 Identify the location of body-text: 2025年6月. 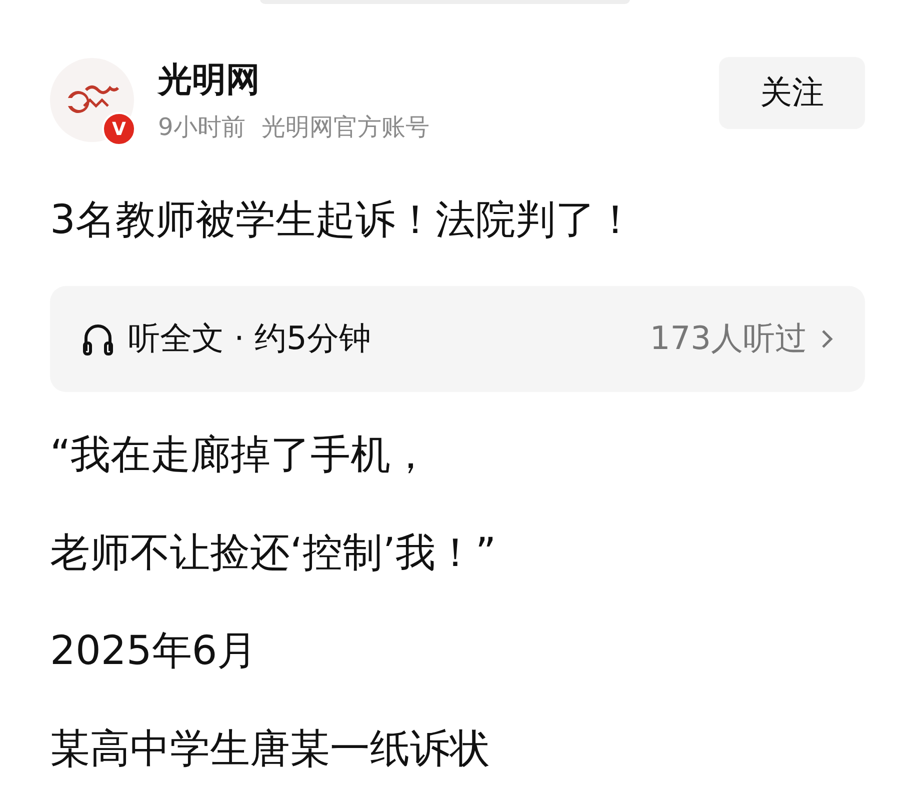
(154, 651).